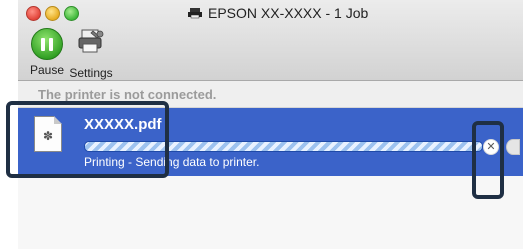  What do you see at coordinates (195, 13) in the screenshot?
I see `printer-icon` at bounding box center [195, 13].